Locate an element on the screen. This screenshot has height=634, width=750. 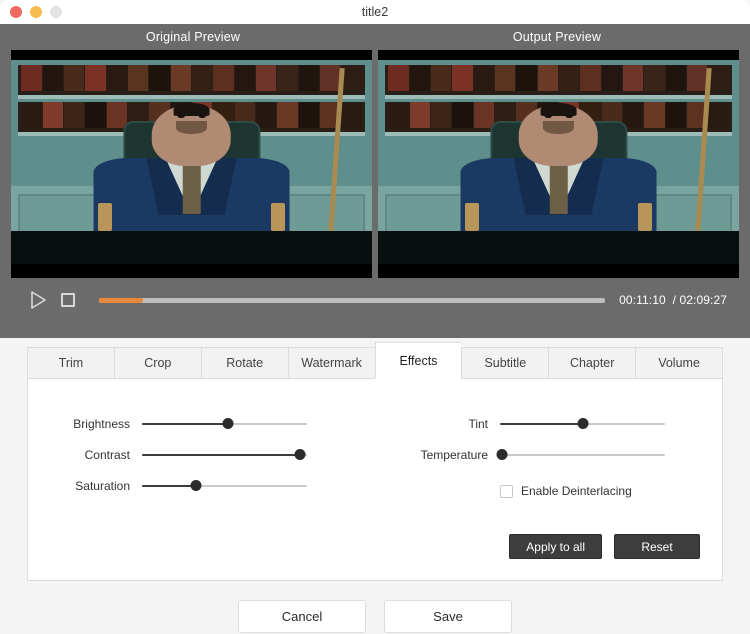
slider-temperature: Temperature is located at coordinates (555, 454).